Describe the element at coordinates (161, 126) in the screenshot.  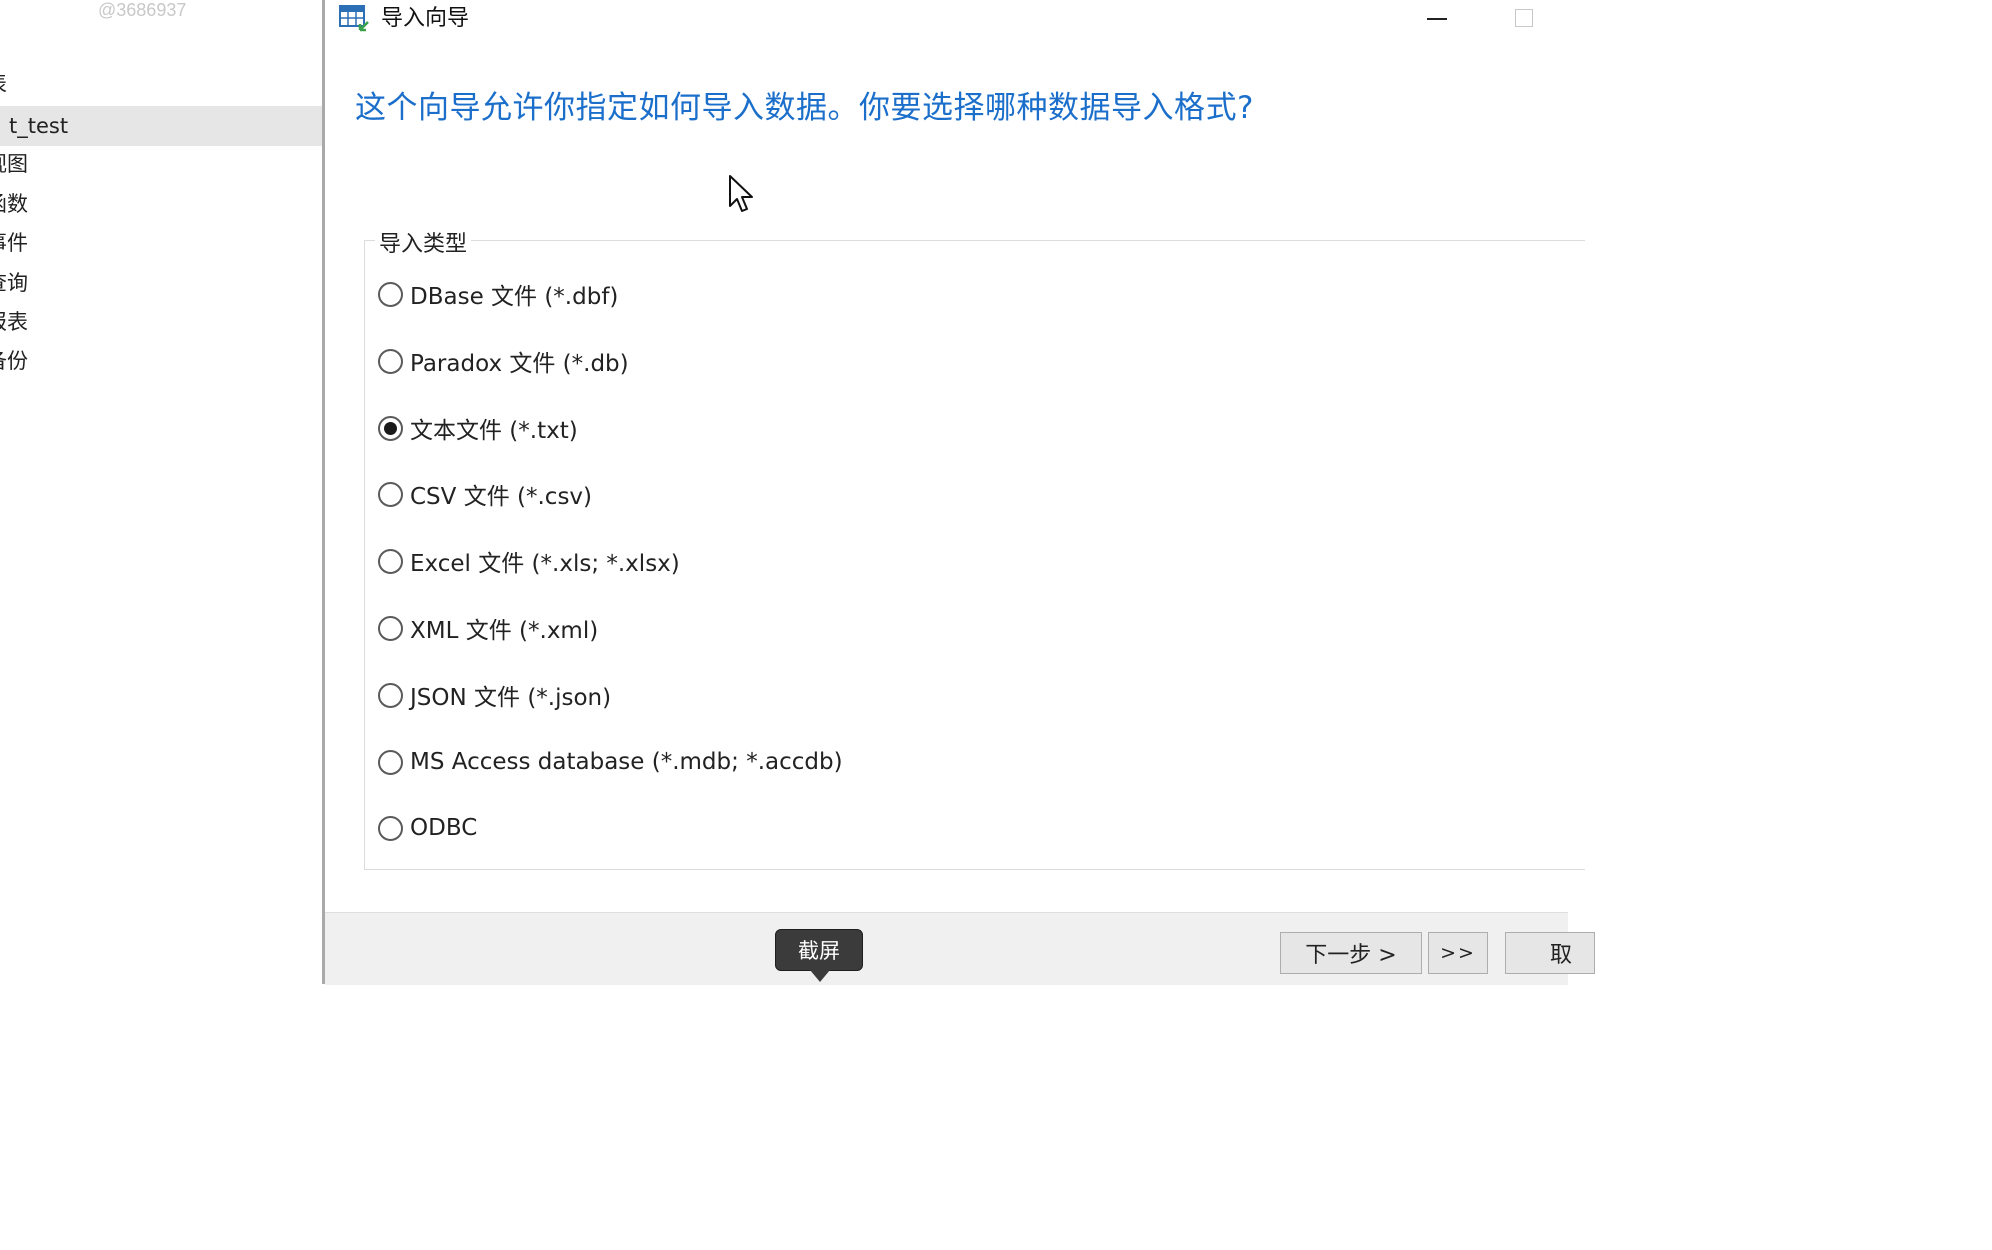
I see `nav-item-t-test: t_test` at that location.